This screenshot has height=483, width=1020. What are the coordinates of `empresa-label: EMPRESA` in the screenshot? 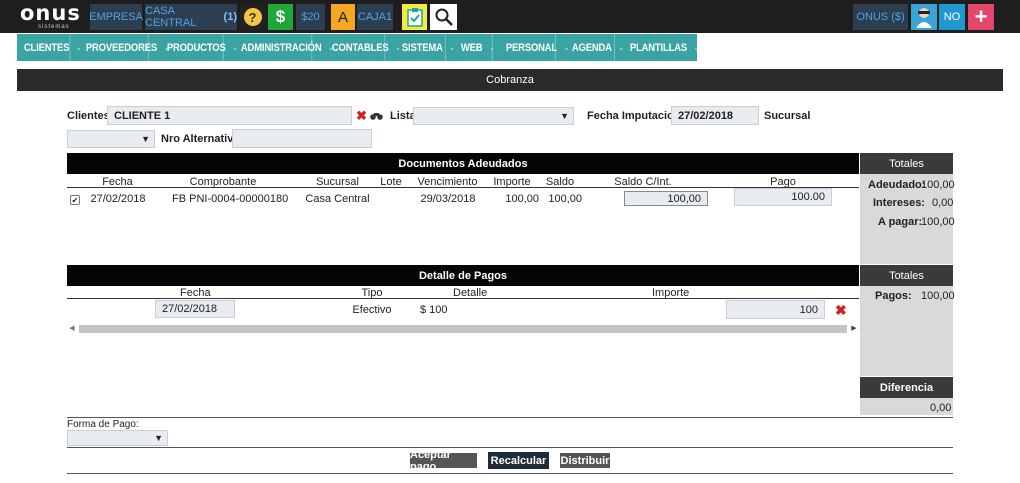 It's located at (116, 17).